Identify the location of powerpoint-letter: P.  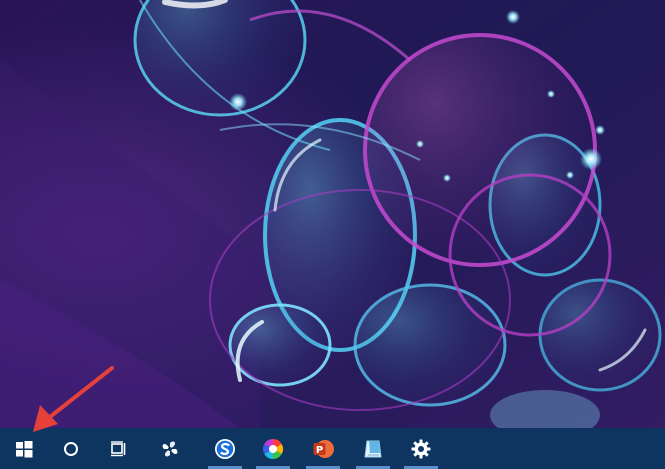
(319, 449).